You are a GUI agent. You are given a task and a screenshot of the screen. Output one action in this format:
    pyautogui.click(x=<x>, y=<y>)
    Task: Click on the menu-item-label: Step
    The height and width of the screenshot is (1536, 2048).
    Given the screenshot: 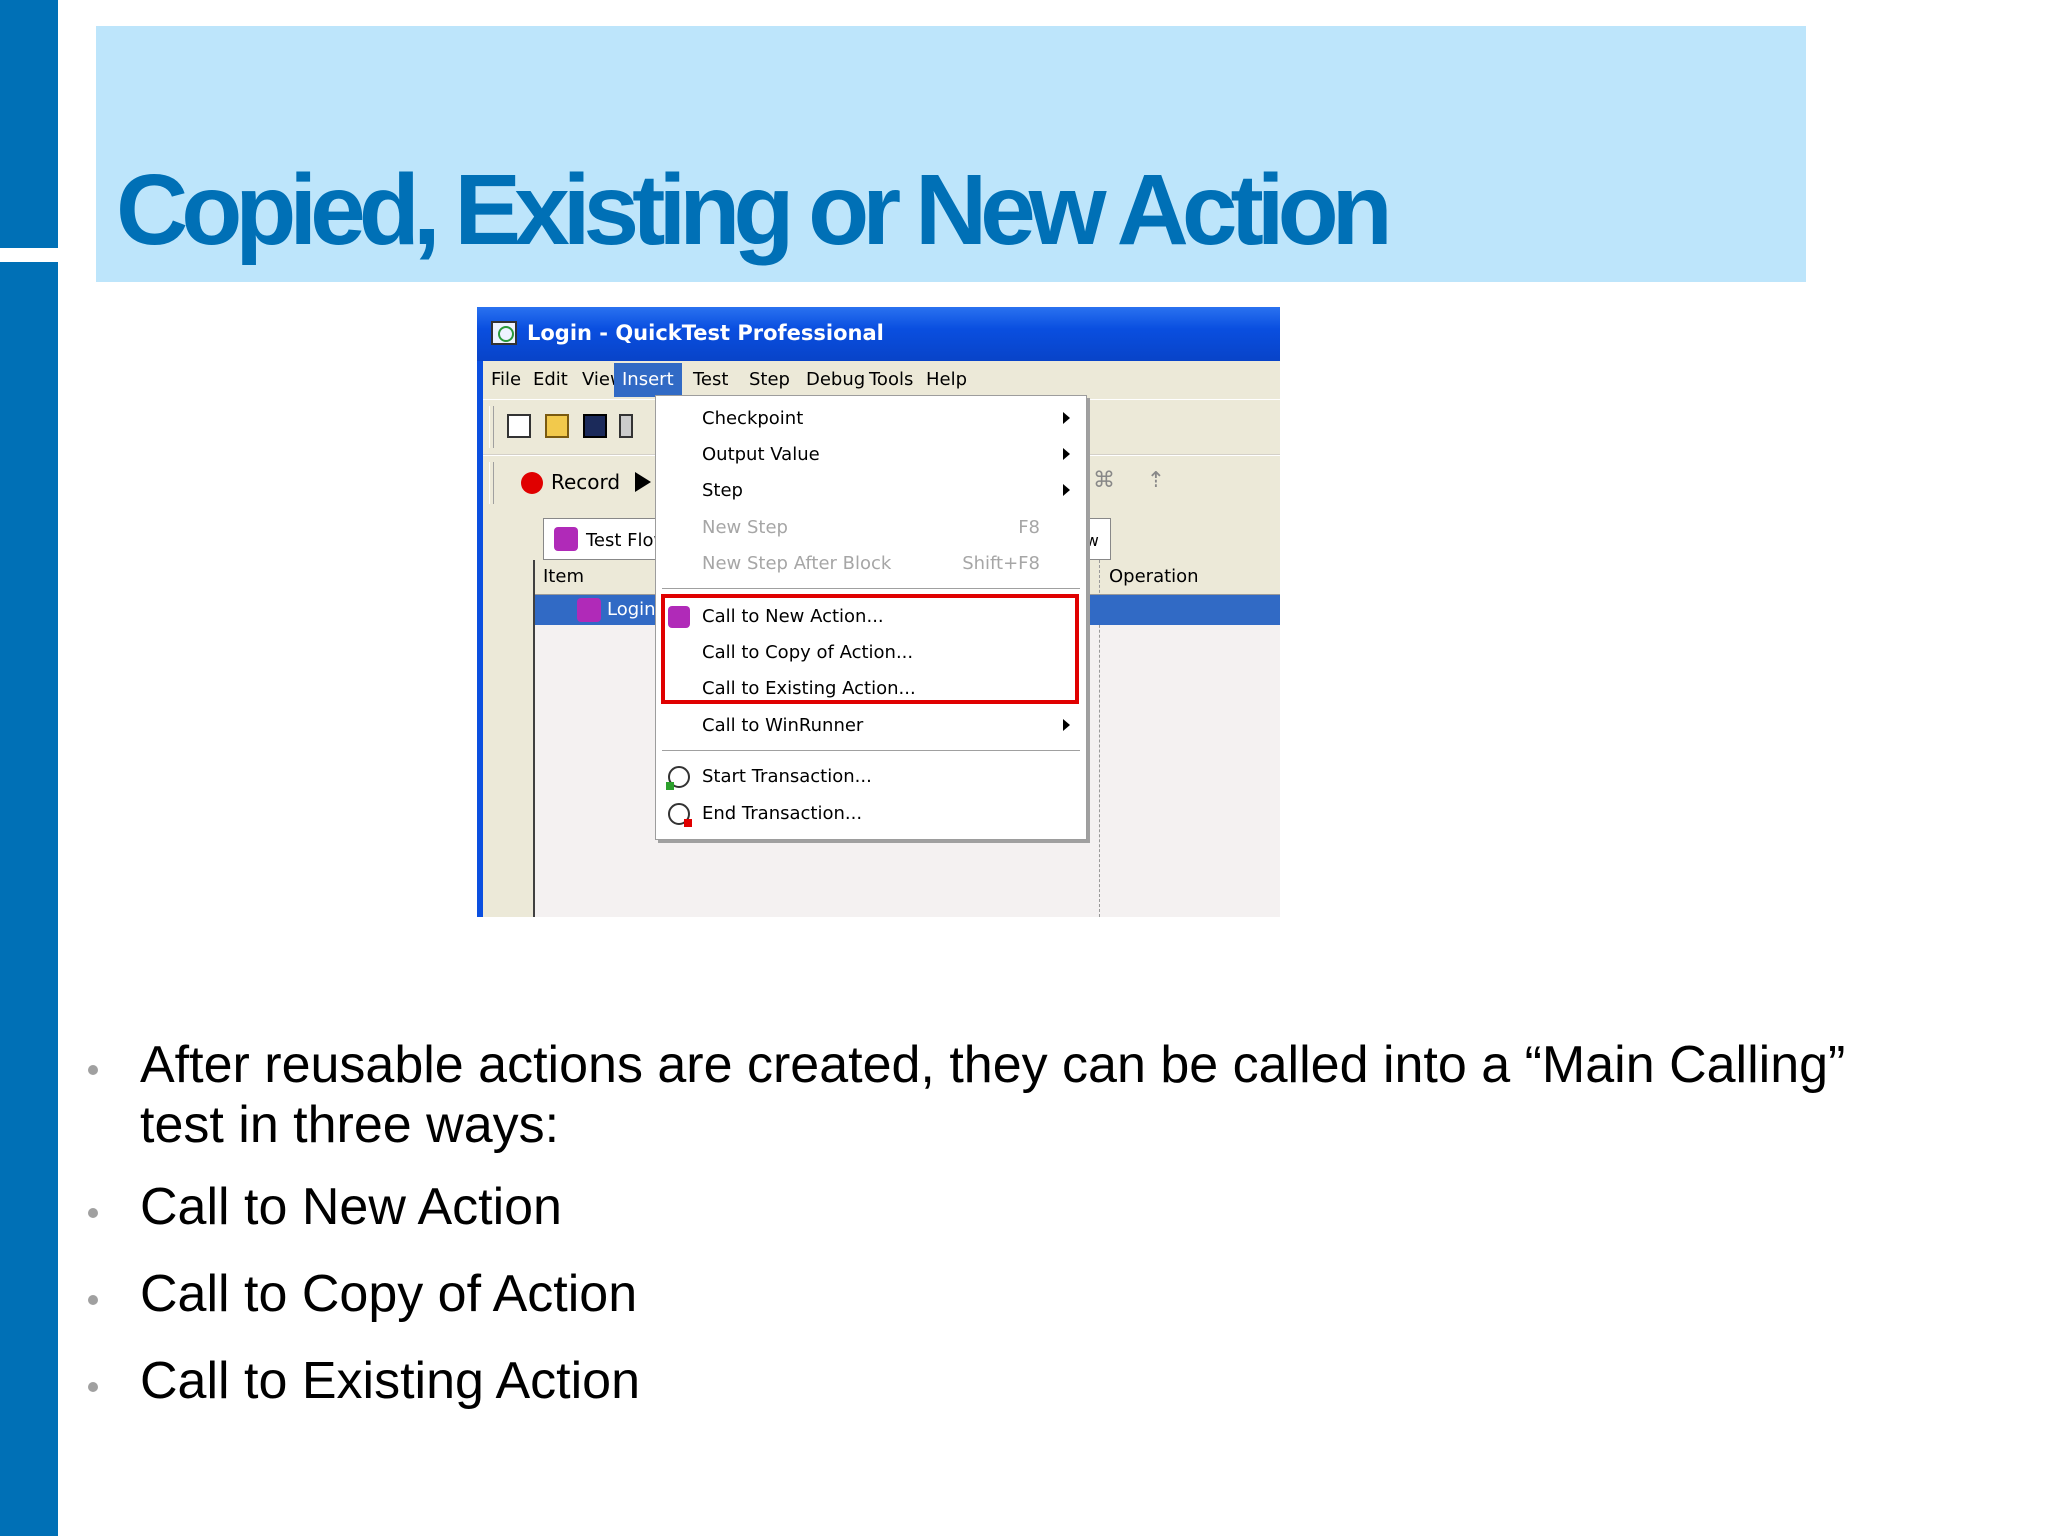 What is the action you would take?
    pyautogui.click(x=722, y=490)
    